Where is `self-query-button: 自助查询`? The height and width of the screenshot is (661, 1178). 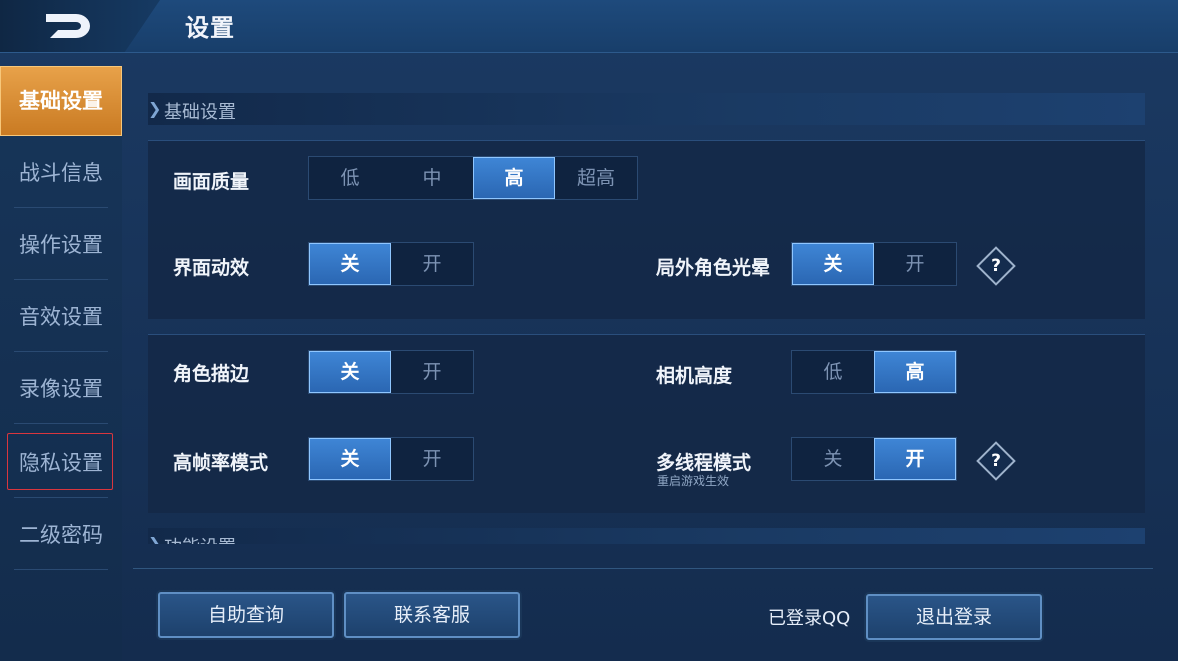 self-query-button: 自助查询 is located at coordinates (246, 615).